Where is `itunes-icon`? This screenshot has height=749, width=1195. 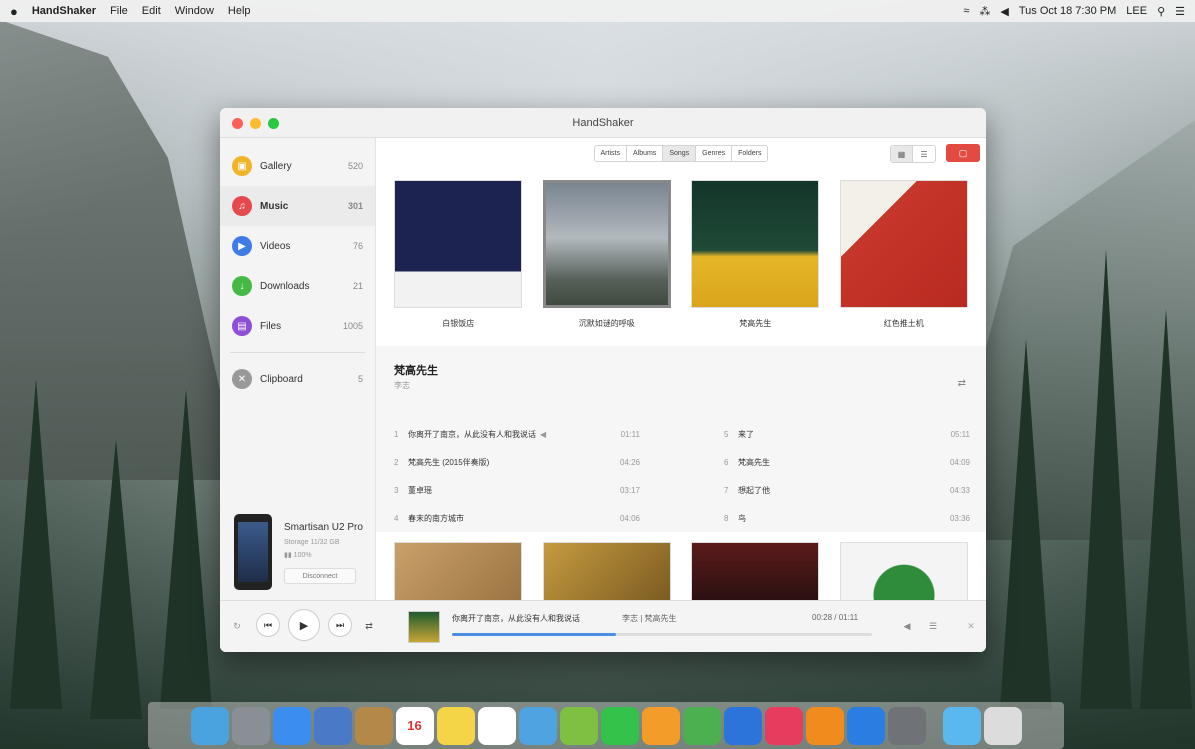 itunes-icon is located at coordinates (783, 725).